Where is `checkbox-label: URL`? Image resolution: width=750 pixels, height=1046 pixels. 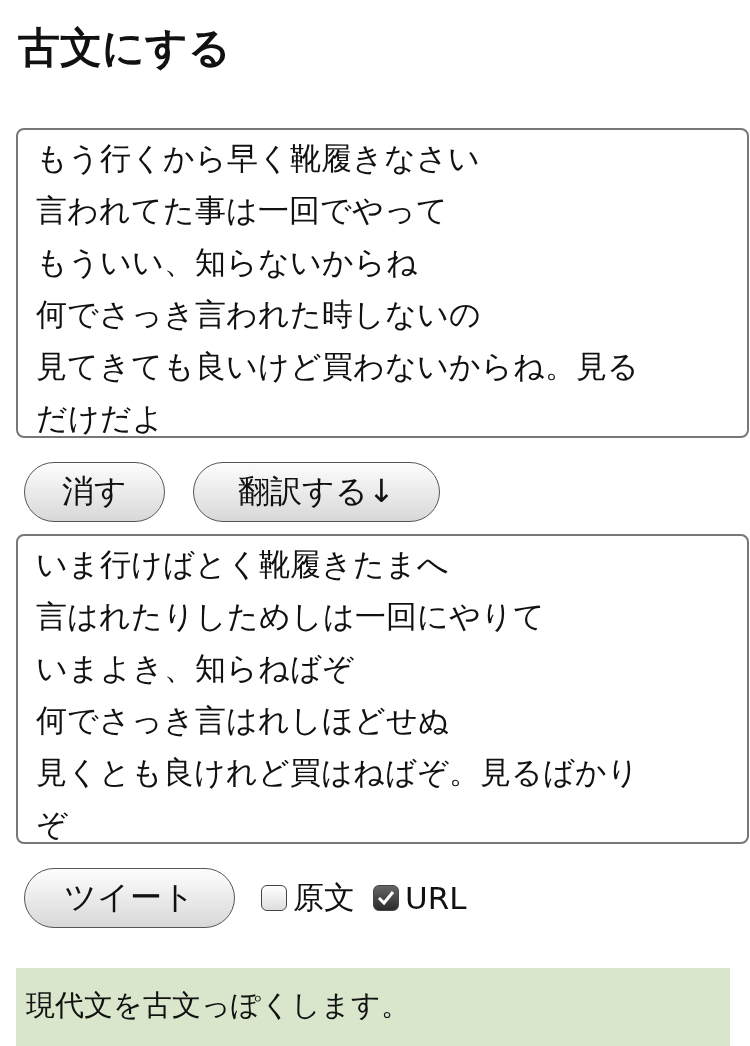 checkbox-label: URL is located at coordinates (436, 898).